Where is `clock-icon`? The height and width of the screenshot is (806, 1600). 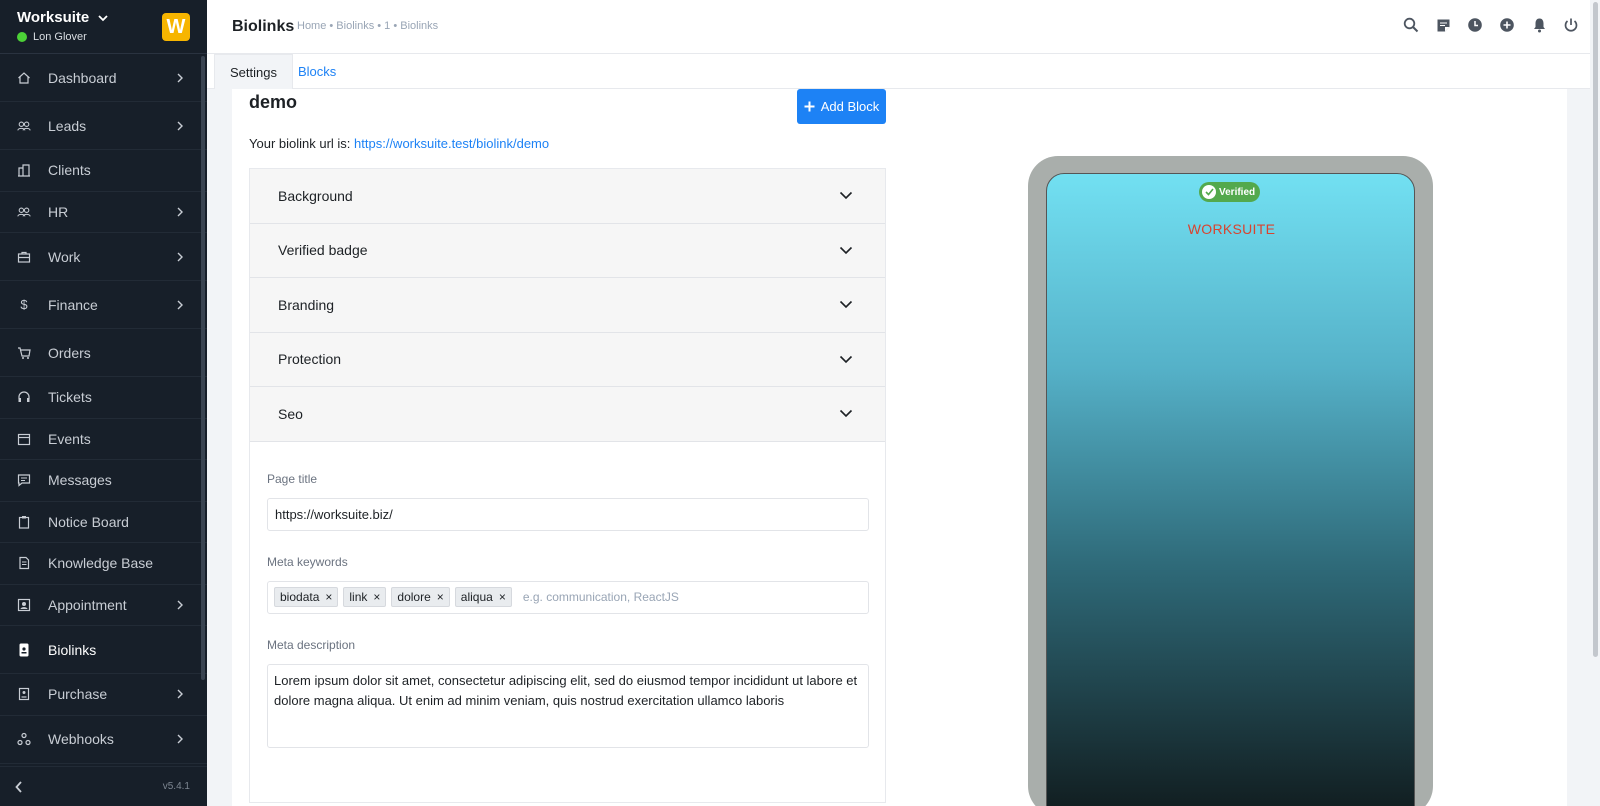 clock-icon is located at coordinates (1475, 25).